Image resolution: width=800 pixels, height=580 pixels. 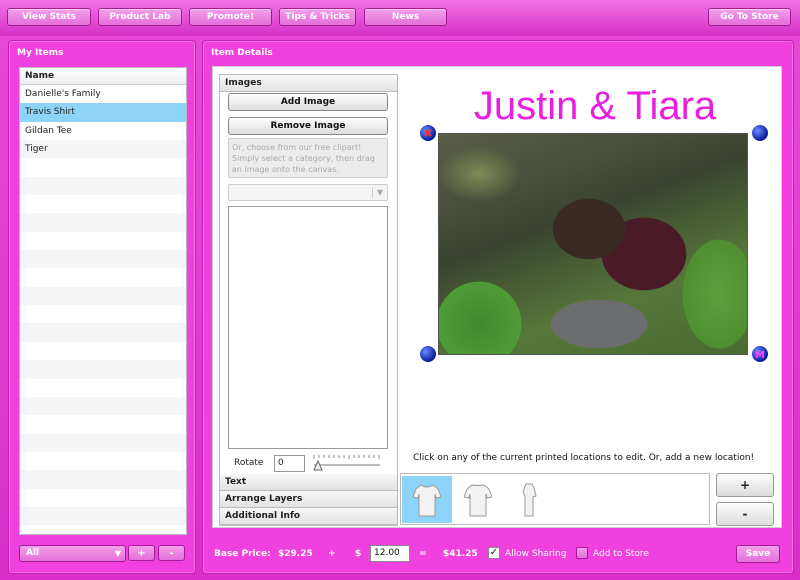 What do you see at coordinates (103, 131) in the screenshot?
I see `list-item: Gildan Tee` at bounding box center [103, 131].